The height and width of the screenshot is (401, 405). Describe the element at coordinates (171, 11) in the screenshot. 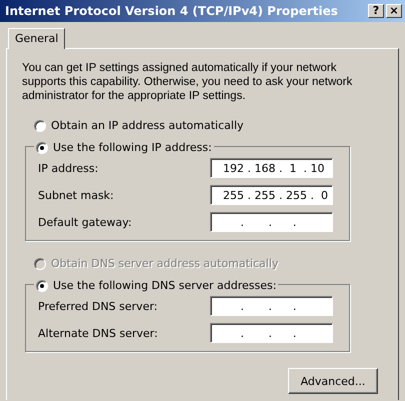

I see `window-title: Internet Protocol Version 4 (TCP/IPv4) Properties` at that location.